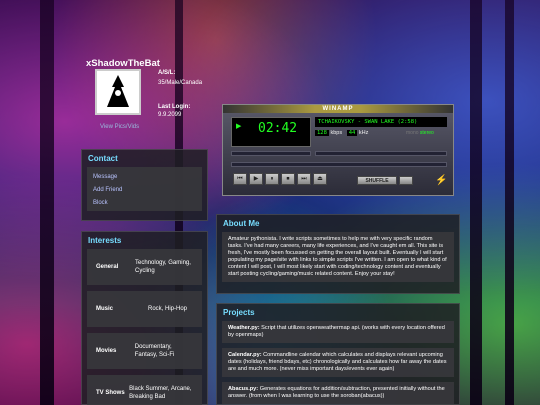  What do you see at coordinates (240, 179) in the screenshot?
I see `previous-button: ⏮` at bounding box center [240, 179].